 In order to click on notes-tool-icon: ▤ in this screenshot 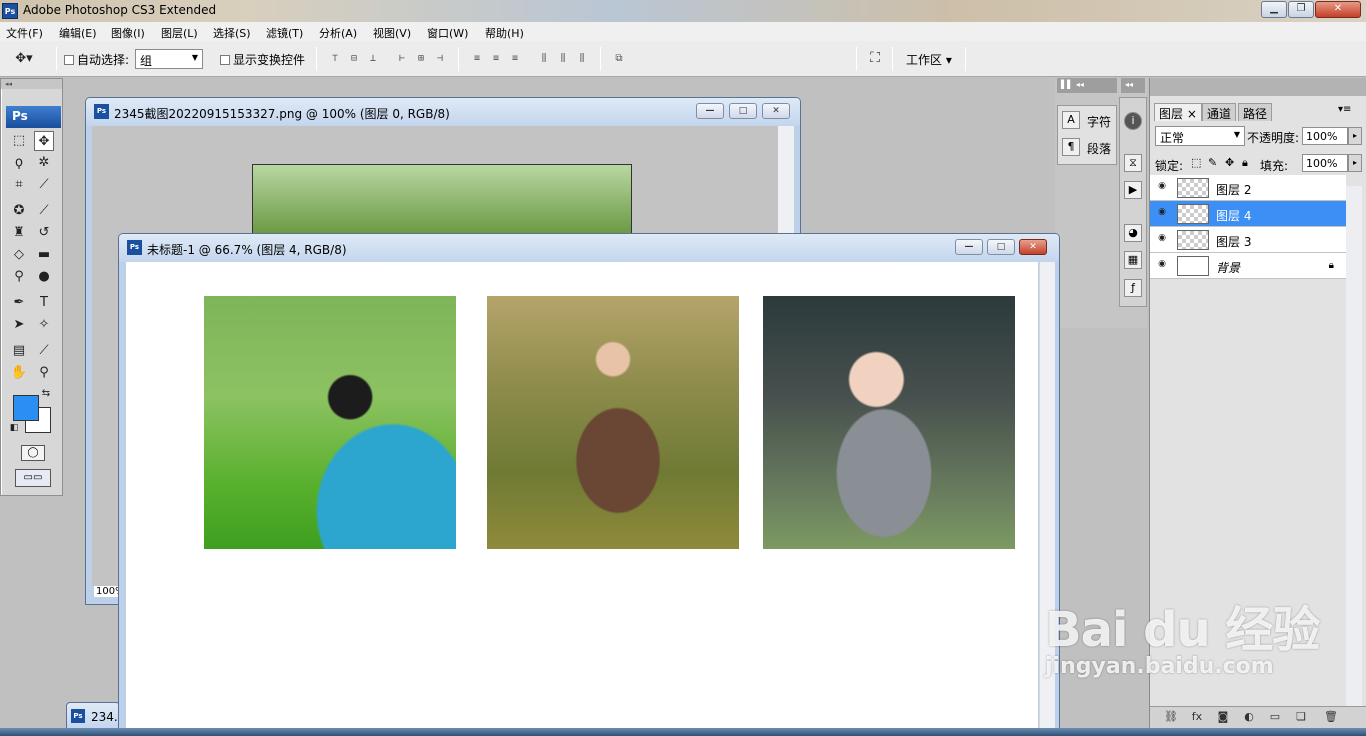, I will do `click(19, 351)`.